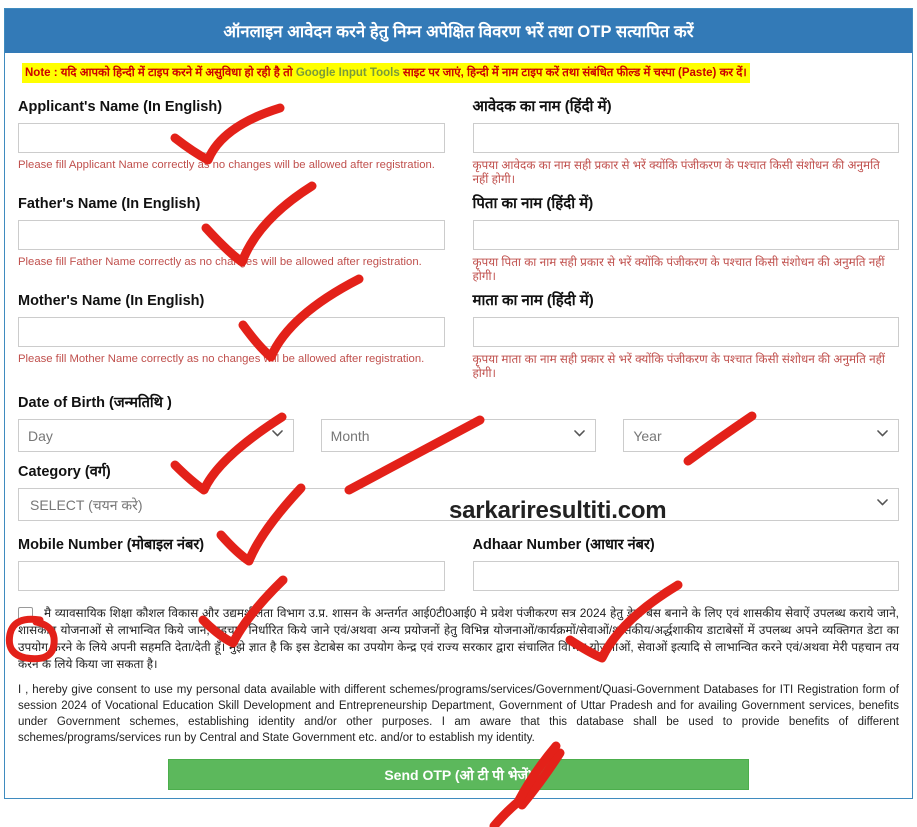  Describe the element at coordinates (533, 300) in the screenshot. I see `mother-name-hi-label: माता का नाम (हिंदी में)` at that location.